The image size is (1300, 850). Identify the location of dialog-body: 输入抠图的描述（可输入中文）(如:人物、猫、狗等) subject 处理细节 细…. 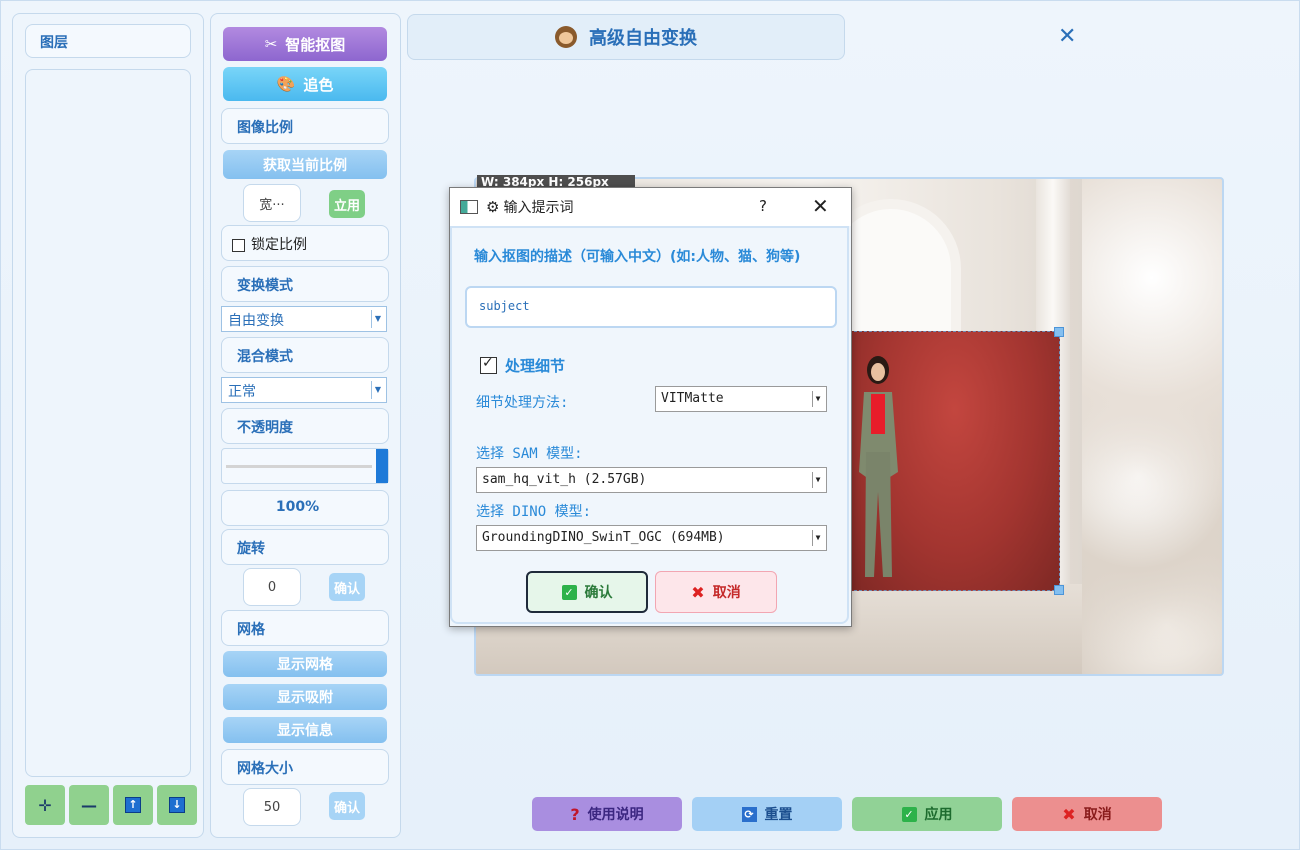
(649, 425).